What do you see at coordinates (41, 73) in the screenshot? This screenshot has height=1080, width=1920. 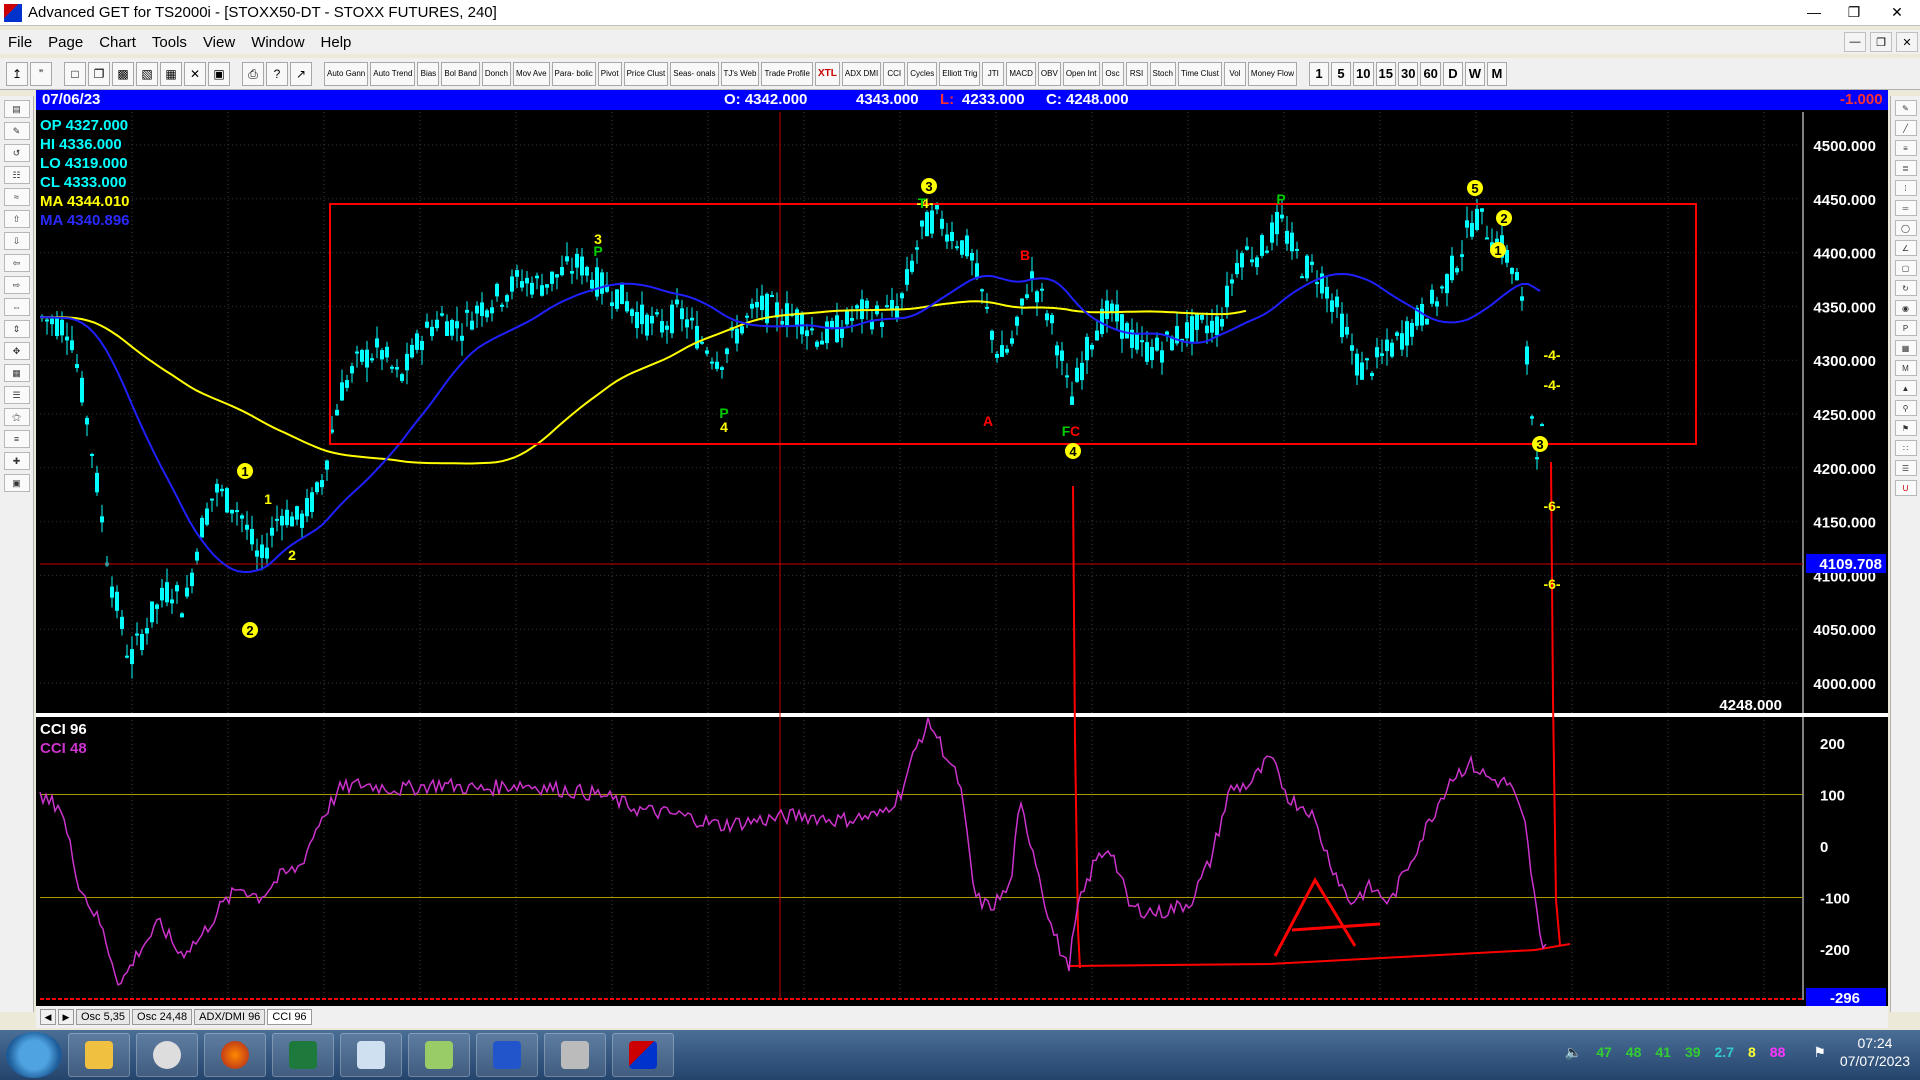 I see `quote-icon: ”` at bounding box center [41, 73].